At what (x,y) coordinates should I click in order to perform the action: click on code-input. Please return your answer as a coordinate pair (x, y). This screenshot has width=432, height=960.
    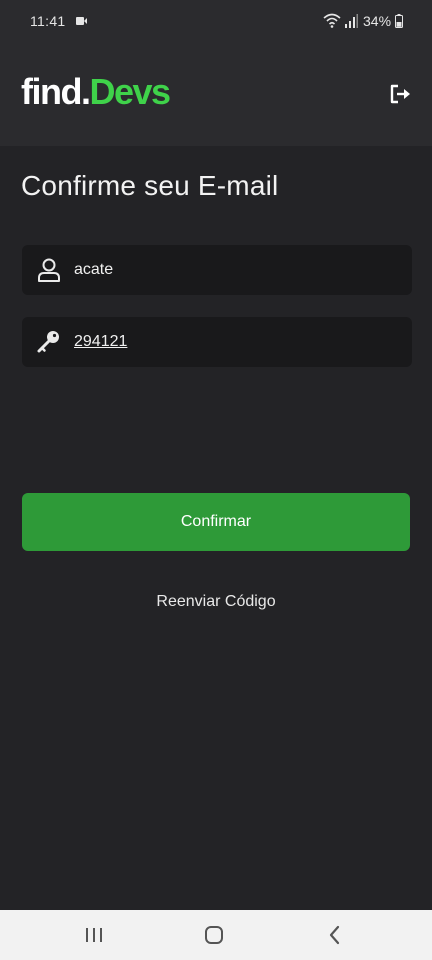
    Looking at the image, I should click on (234, 342).